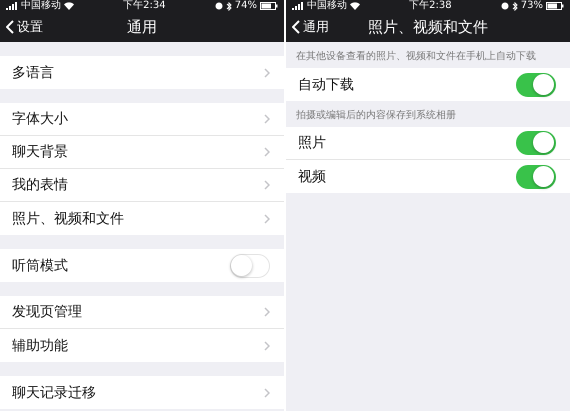 The image size is (570, 411). Describe the element at coordinates (142, 119) in the screenshot. I see `settings-row: 字体大小` at that location.